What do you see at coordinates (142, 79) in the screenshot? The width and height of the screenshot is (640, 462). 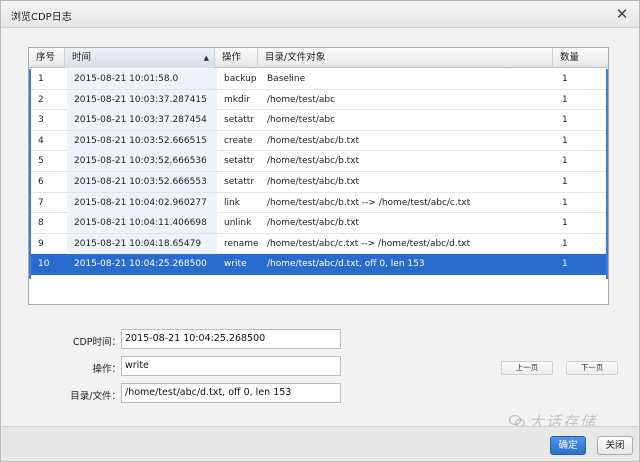 I see `cell-time: 2015-08-21 10:01:58.0` at bounding box center [142, 79].